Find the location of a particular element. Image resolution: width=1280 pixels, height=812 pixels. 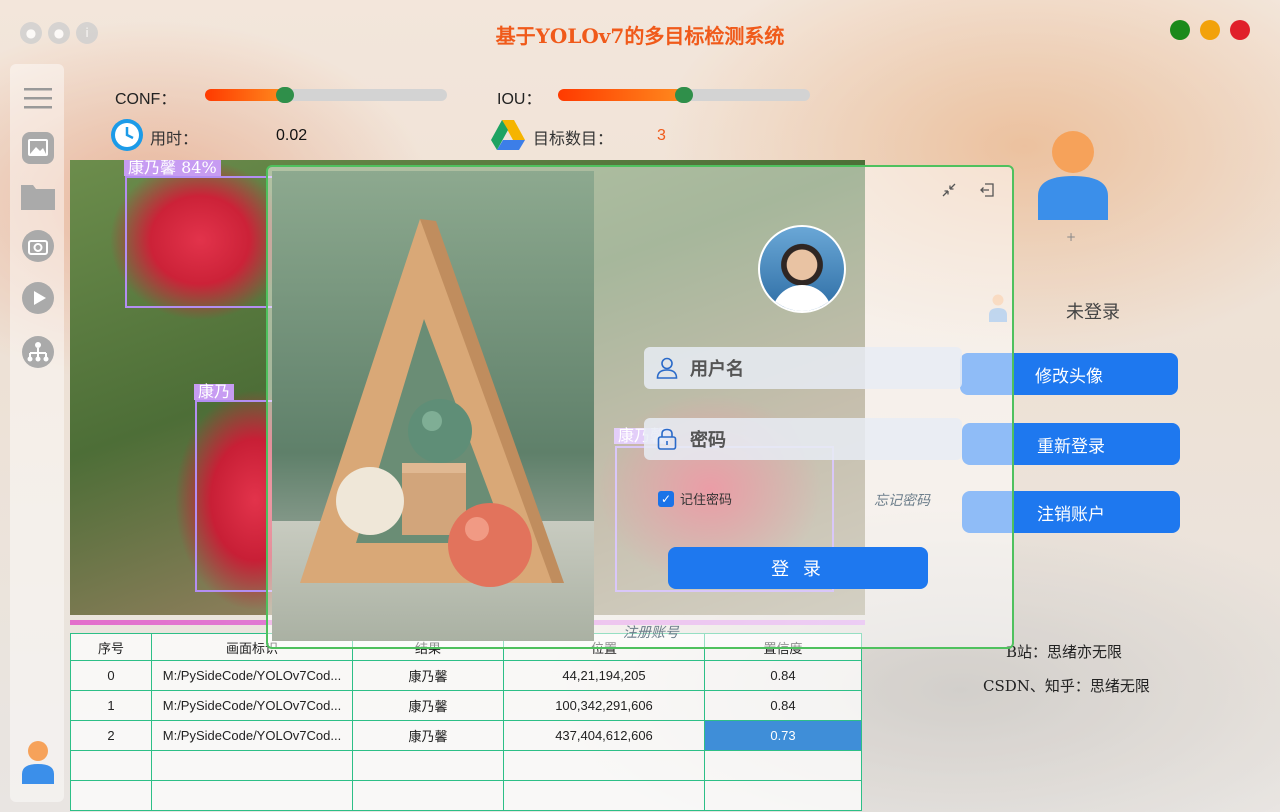

time-value: 0.02 is located at coordinates (292, 135).